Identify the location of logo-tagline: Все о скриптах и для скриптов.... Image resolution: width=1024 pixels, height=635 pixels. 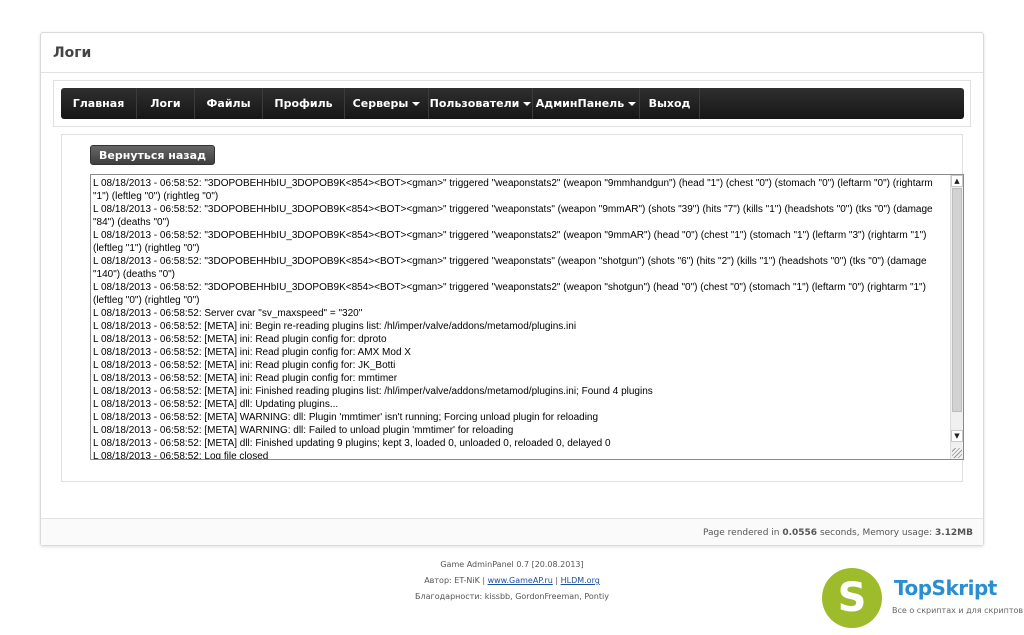
(958, 610).